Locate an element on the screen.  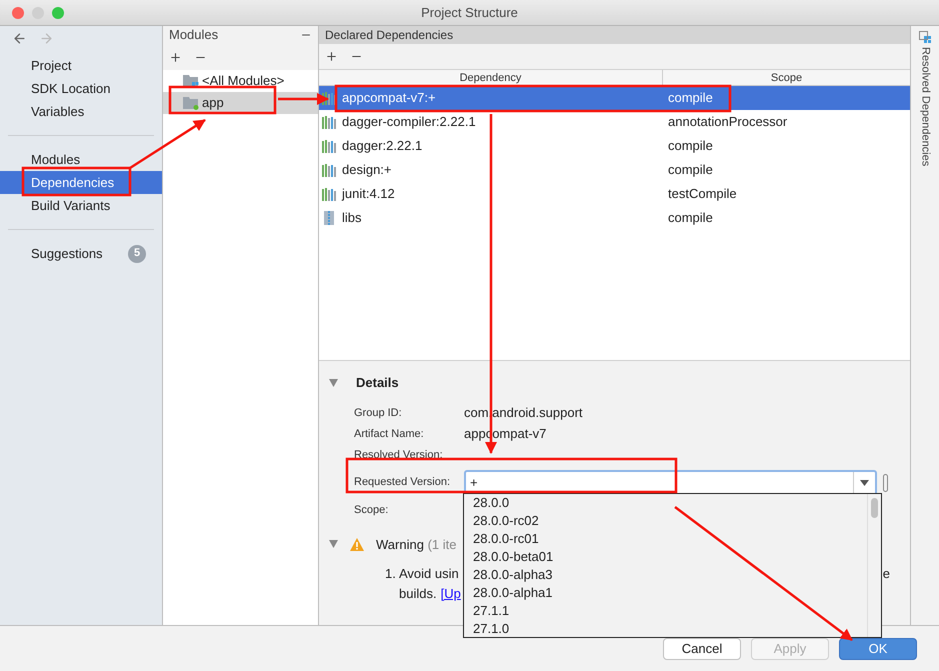
version-option: 27.1.0 is located at coordinates (670, 629).